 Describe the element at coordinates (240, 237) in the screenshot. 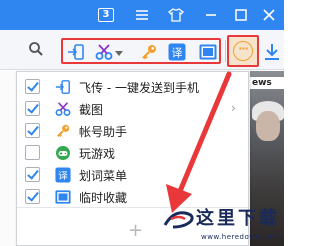

I see `watermark-url: www.heredown.com` at that location.